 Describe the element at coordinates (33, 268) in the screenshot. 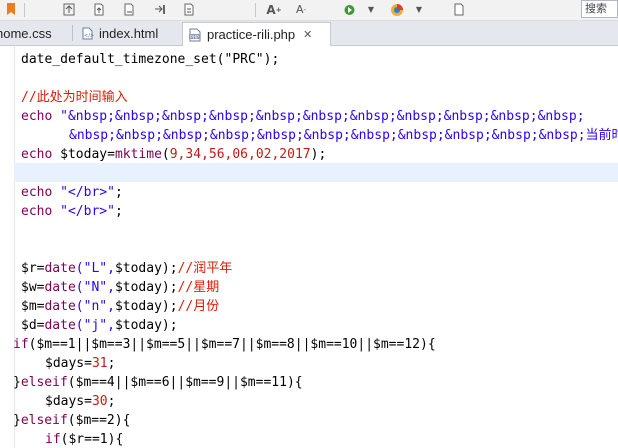

I see `variable: $r=` at that location.